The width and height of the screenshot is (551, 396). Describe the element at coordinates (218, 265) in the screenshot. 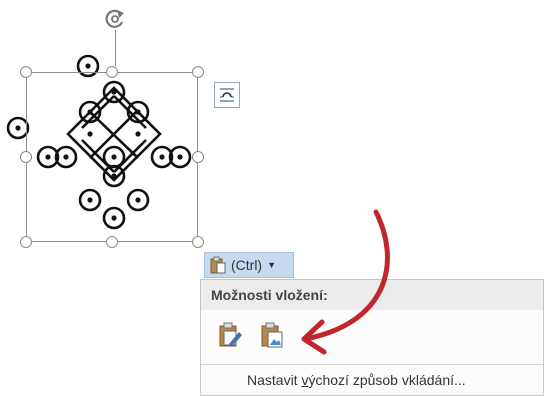

I see `paste-clipboard-icon` at that location.